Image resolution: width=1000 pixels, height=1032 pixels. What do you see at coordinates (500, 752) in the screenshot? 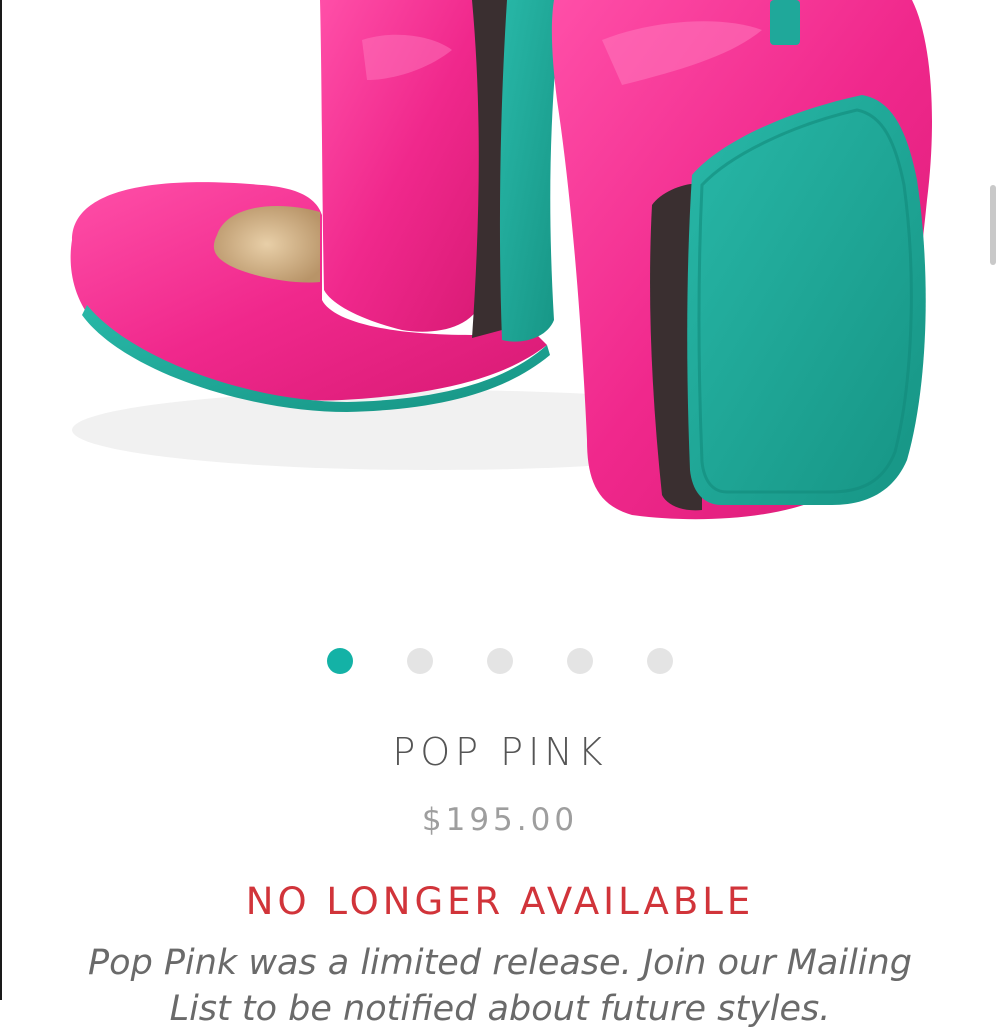
I see `product-title: POP PINK` at bounding box center [500, 752].